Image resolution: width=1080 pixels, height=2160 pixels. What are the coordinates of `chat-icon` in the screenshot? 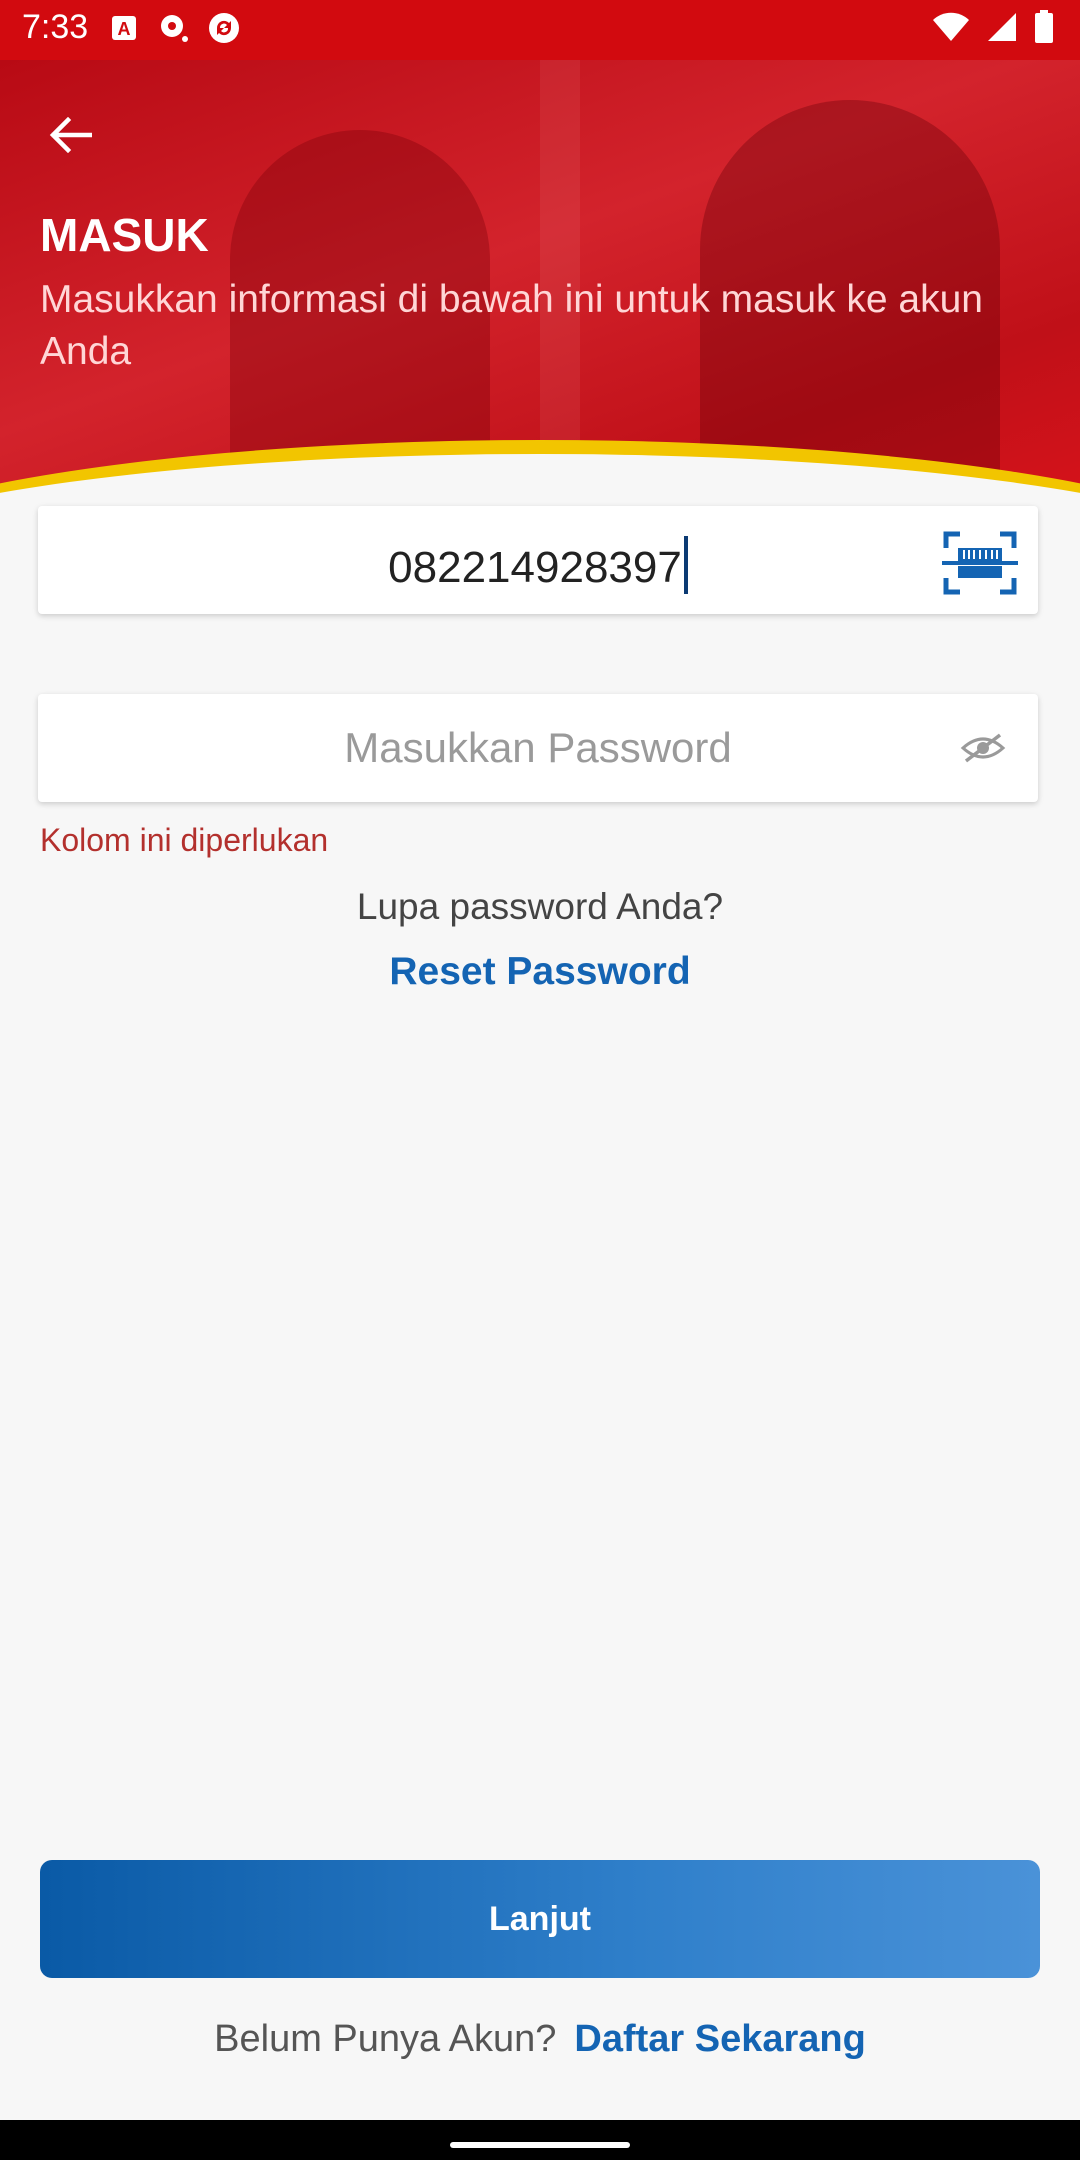 It's located at (174, 28).